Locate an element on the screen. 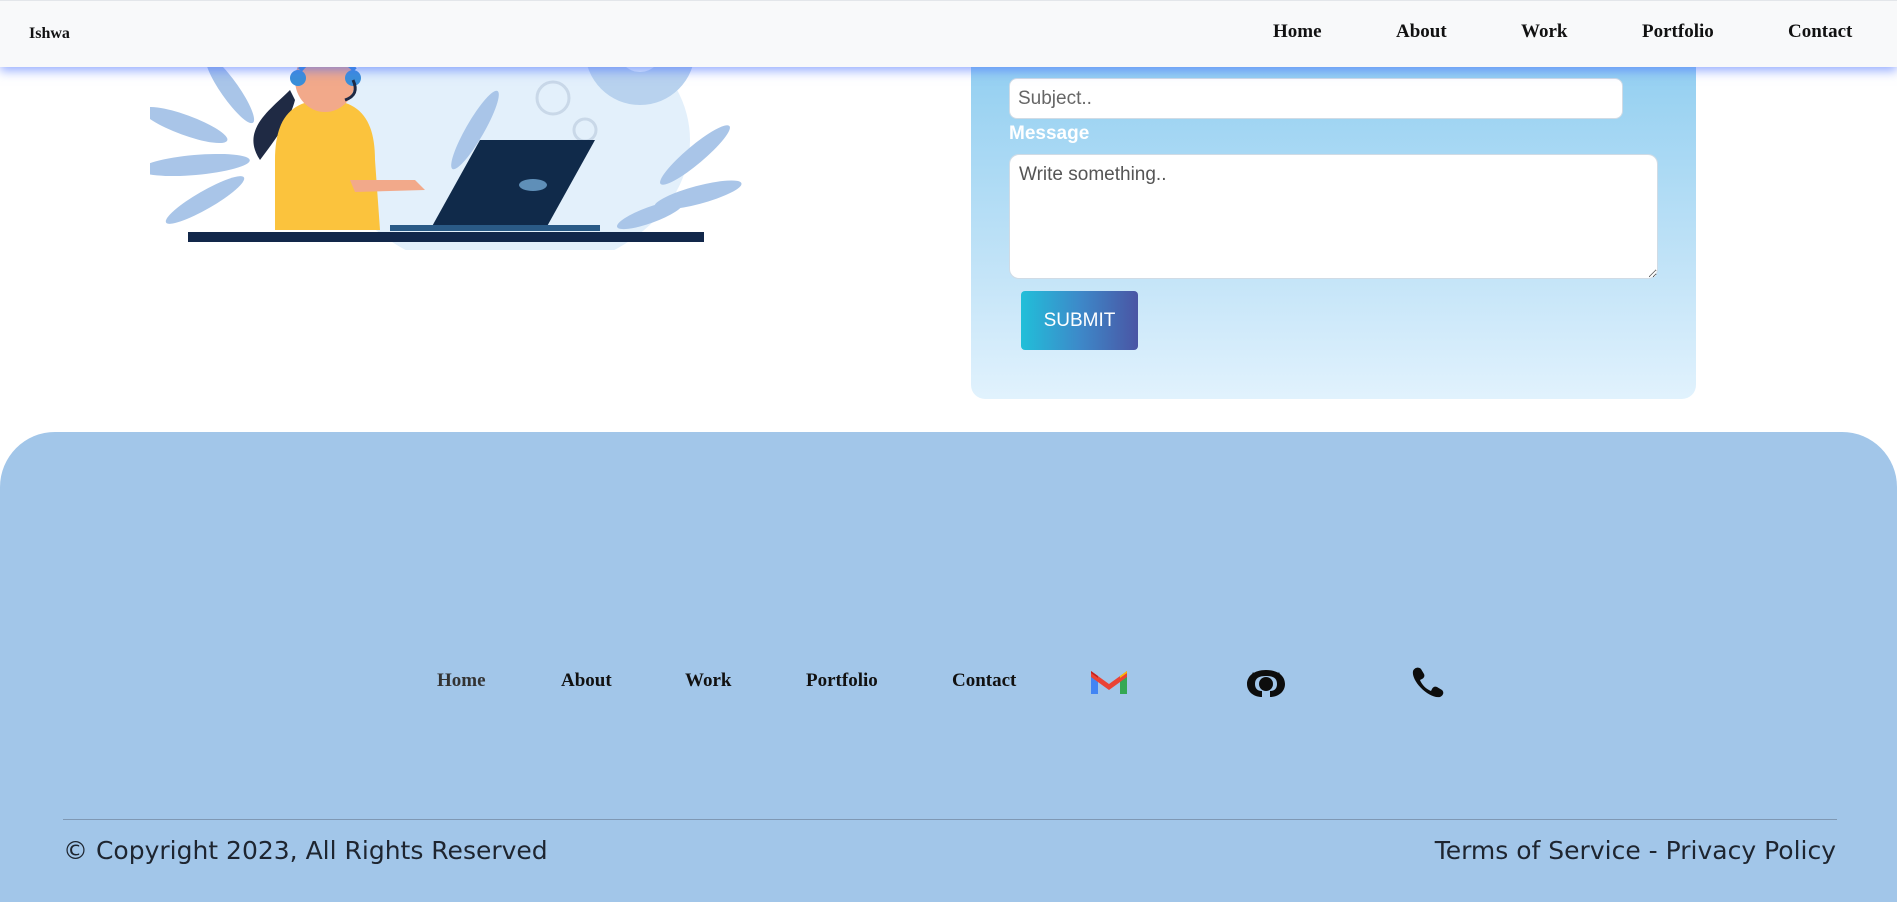 This screenshot has width=1897, height=902. github-icon is located at coordinates (1266, 683).